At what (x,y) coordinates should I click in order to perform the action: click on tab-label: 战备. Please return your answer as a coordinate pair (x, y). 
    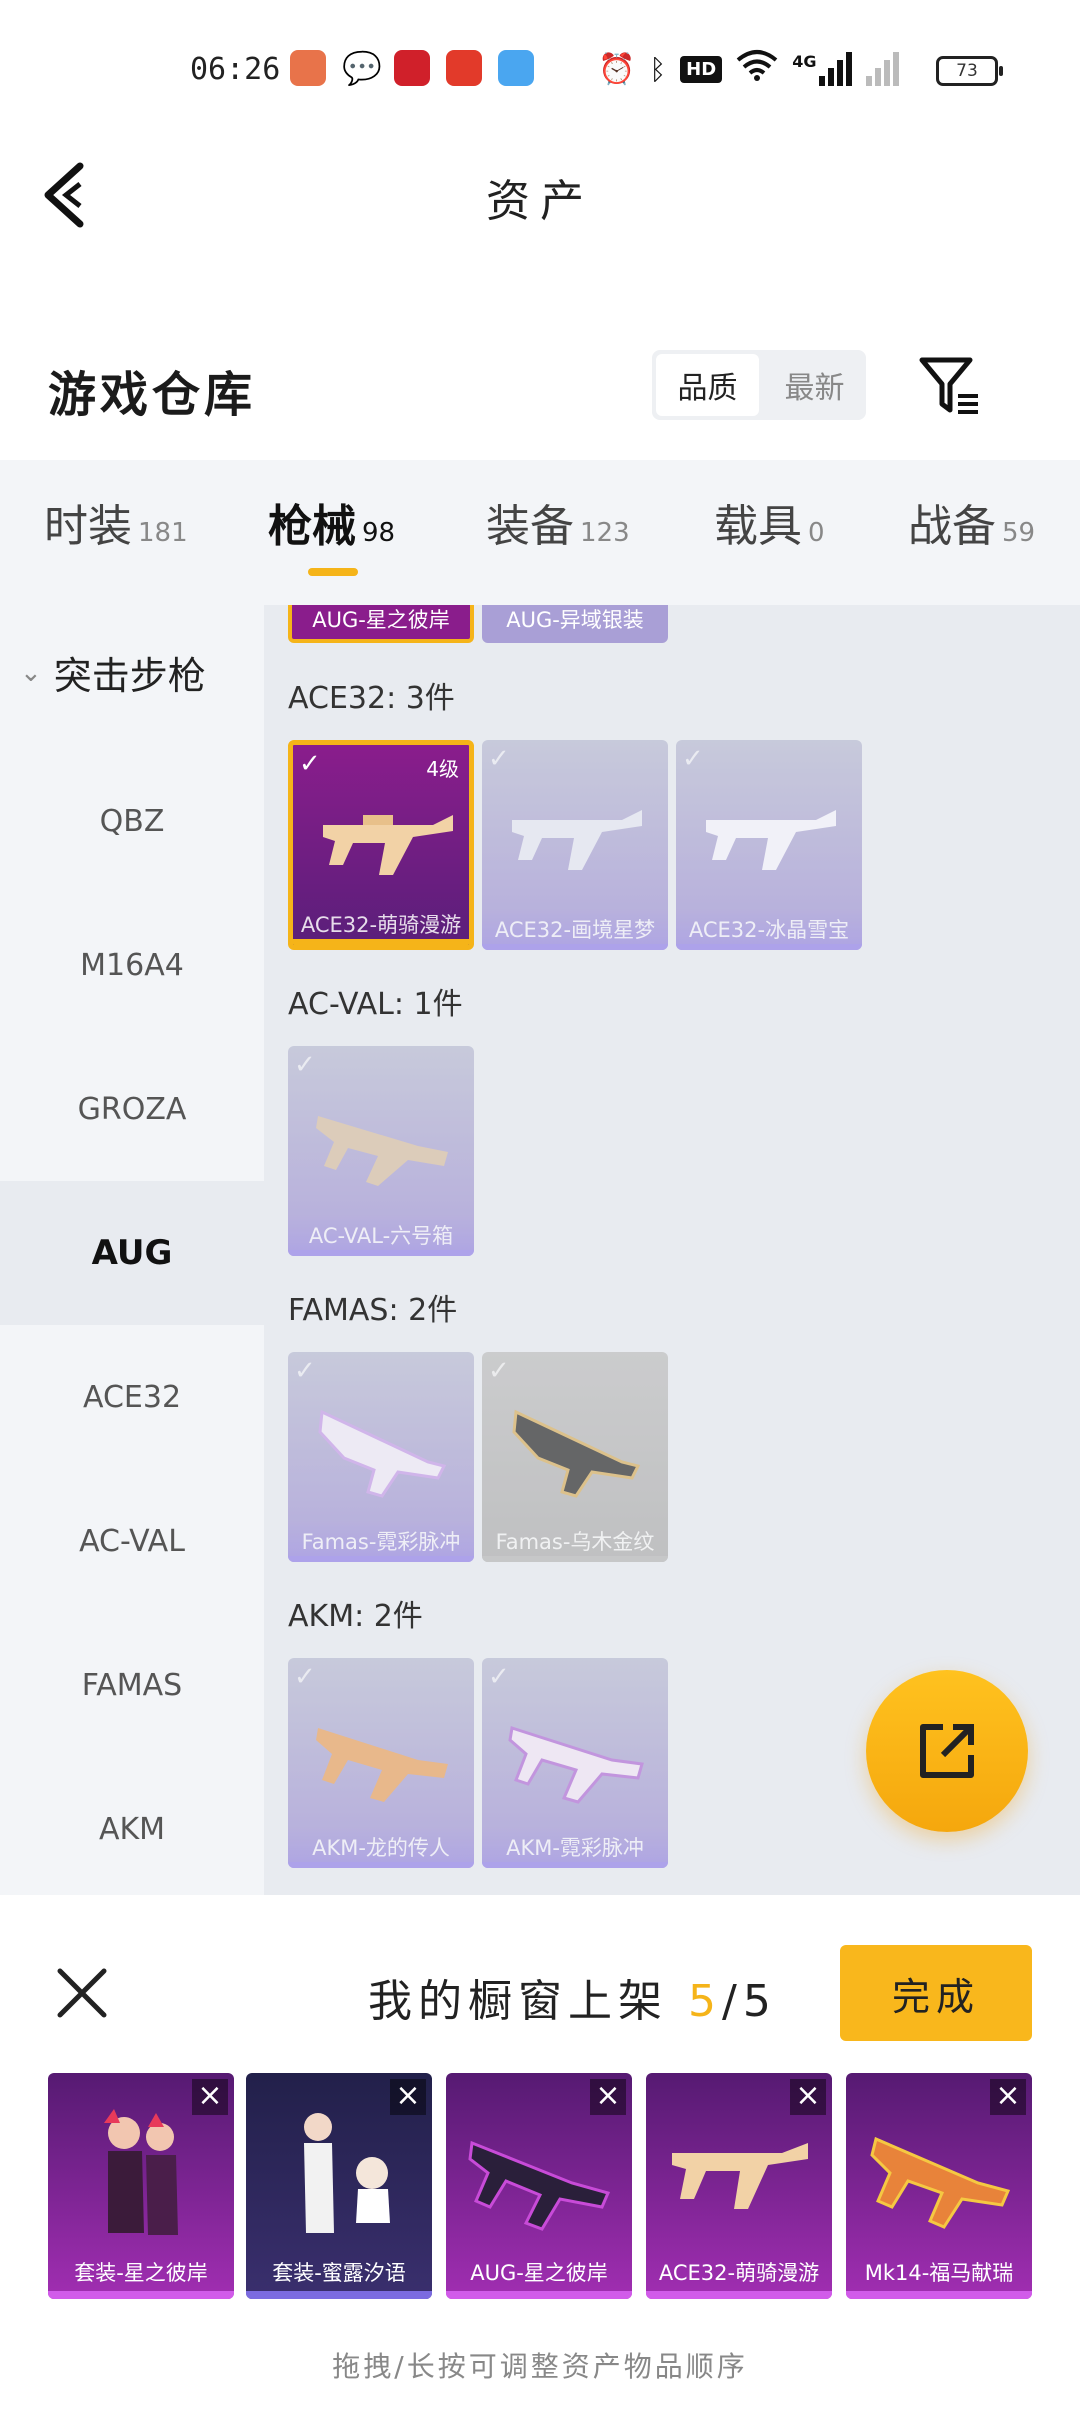
    Looking at the image, I should click on (952, 526).